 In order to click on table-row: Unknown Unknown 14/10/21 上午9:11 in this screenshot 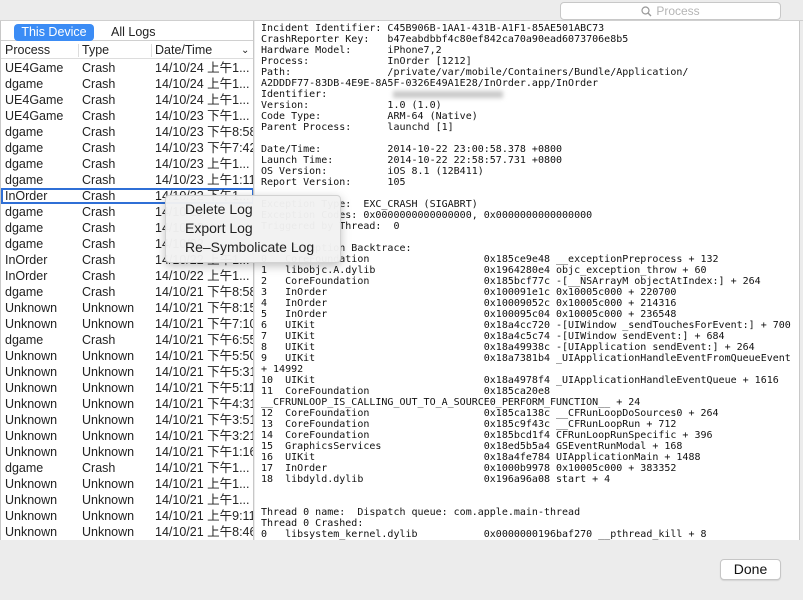, I will do `click(127, 516)`.